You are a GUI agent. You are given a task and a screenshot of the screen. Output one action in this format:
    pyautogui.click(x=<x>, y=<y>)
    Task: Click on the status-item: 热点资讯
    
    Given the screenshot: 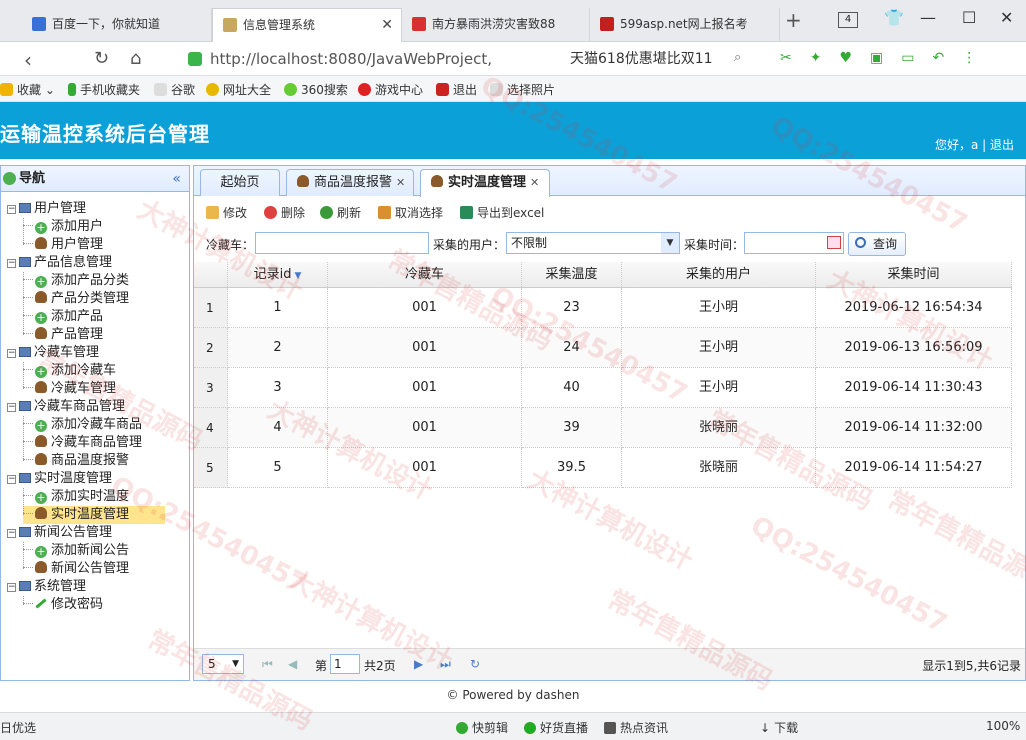 What is the action you would take?
    pyautogui.click(x=636, y=727)
    